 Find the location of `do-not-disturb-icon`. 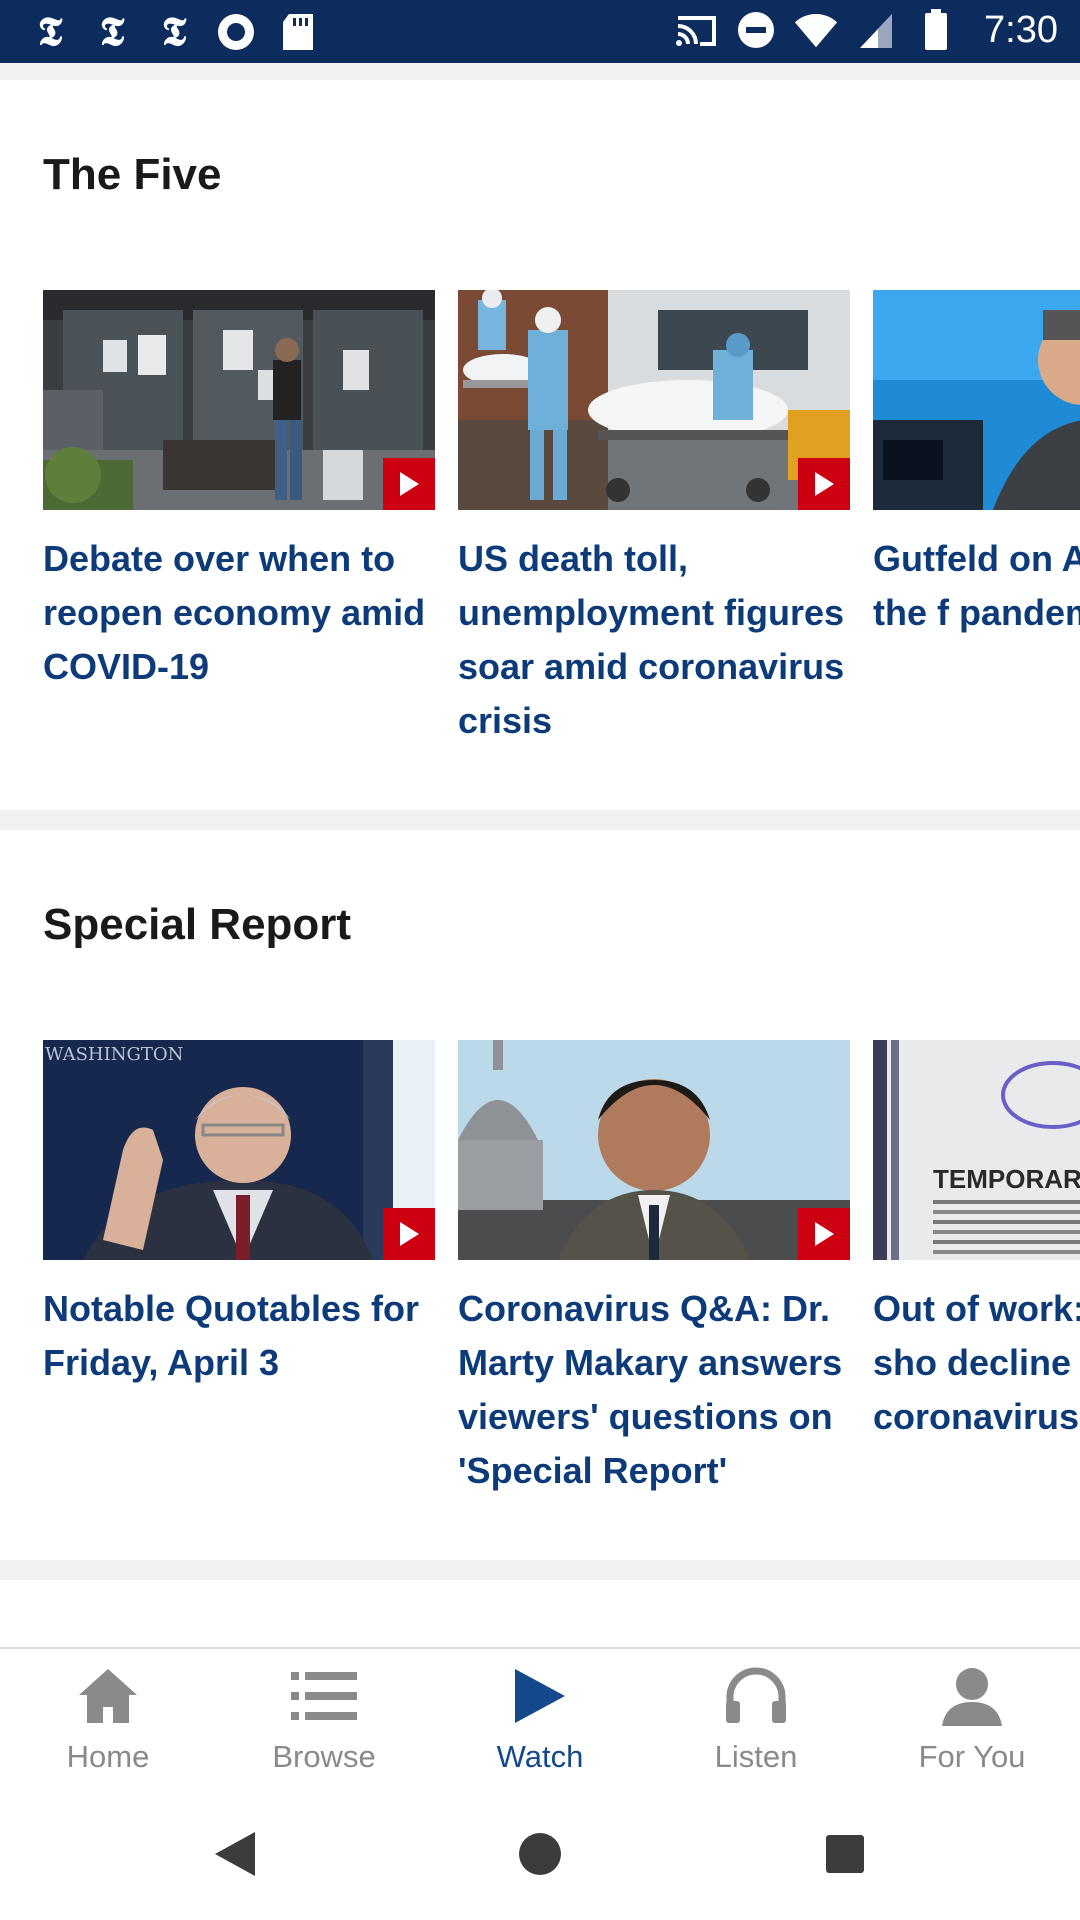

do-not-disturb-icon is located at coordinates (756, 30).